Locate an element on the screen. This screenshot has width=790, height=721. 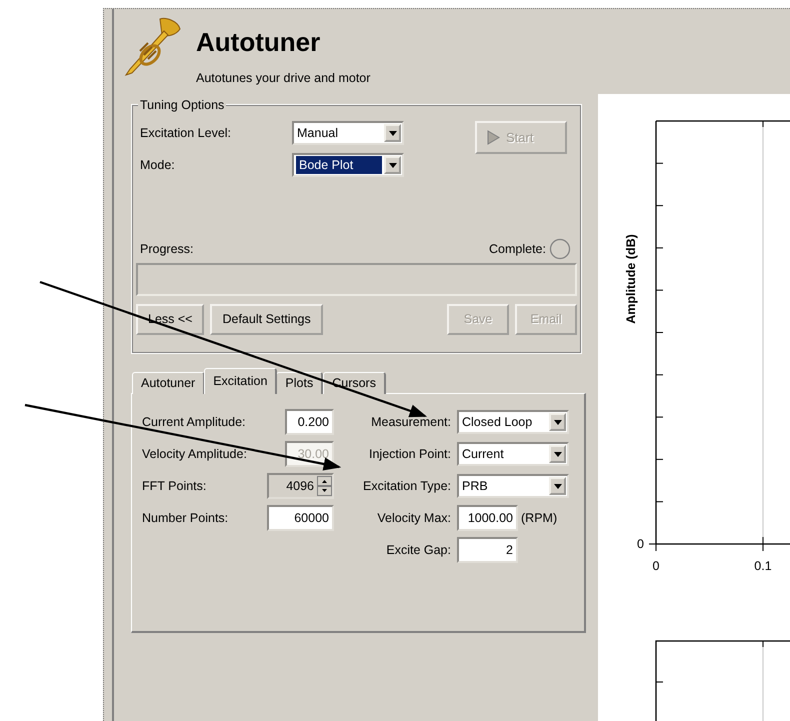
field-label: FFT Points: is located at coordinates (174, 486).